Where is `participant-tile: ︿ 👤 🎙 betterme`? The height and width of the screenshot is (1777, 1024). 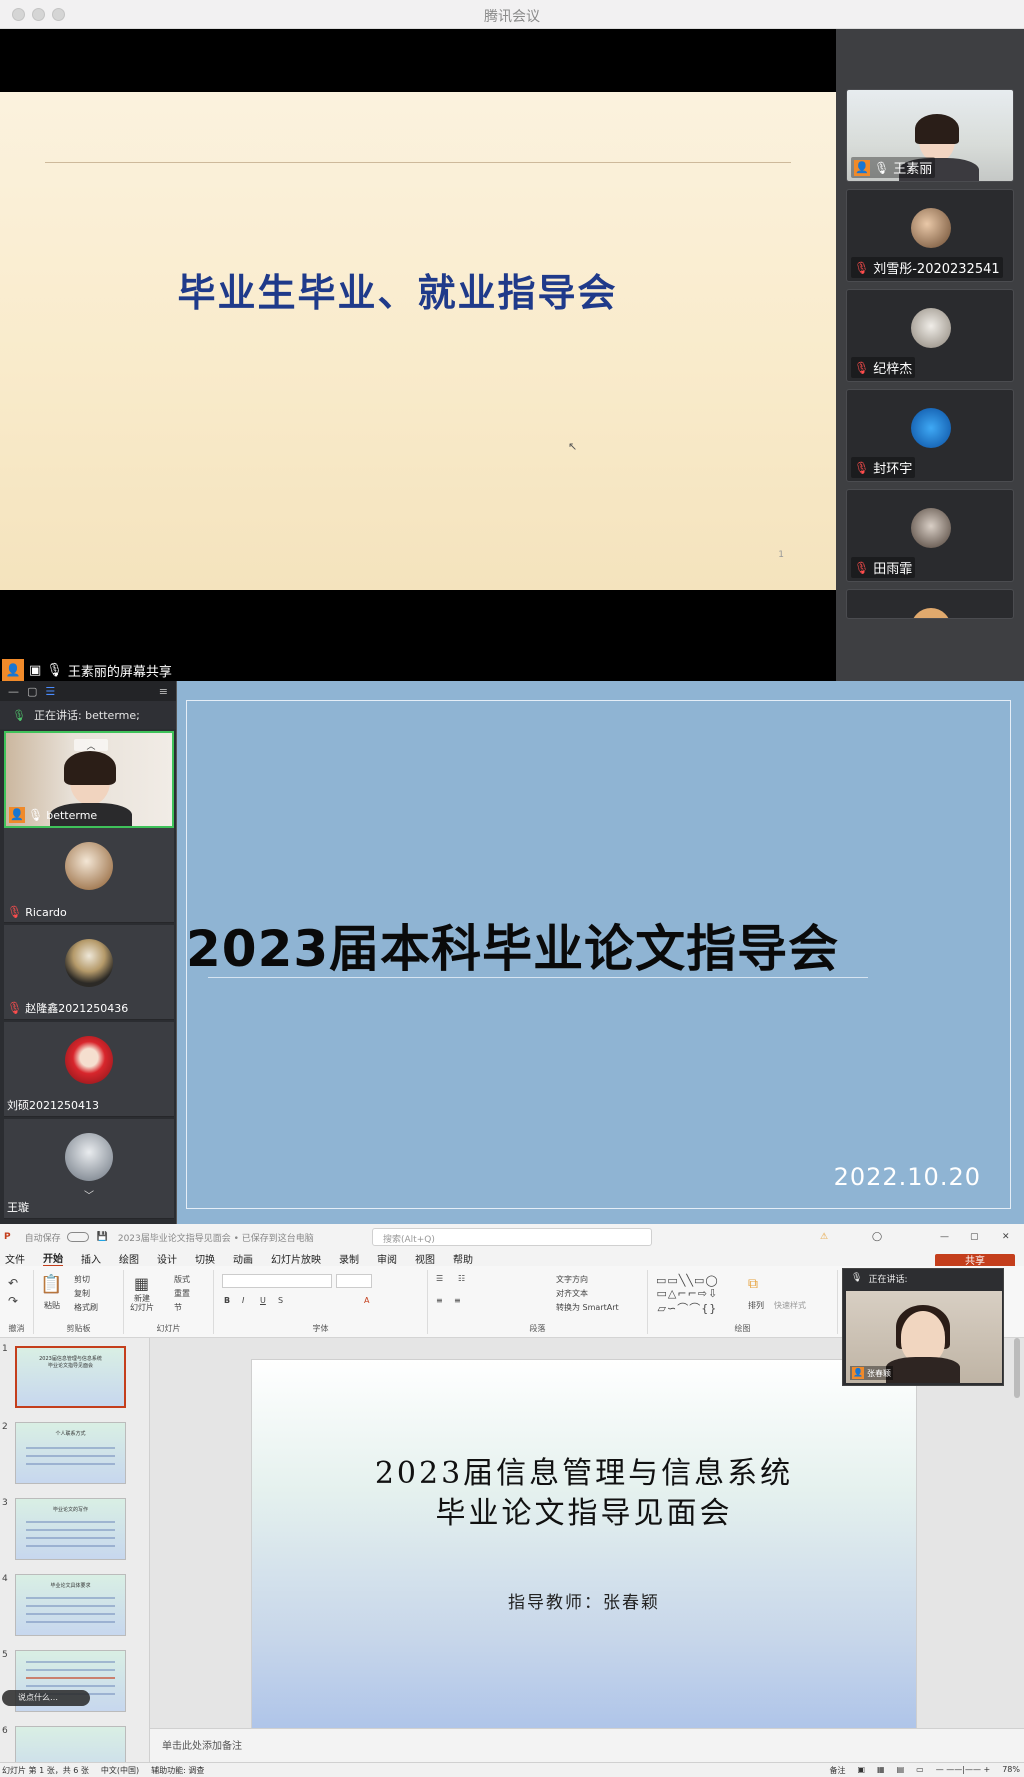
participant-tile: ︿ 👤 🎙 betterme is located at coordinates (89, 779).